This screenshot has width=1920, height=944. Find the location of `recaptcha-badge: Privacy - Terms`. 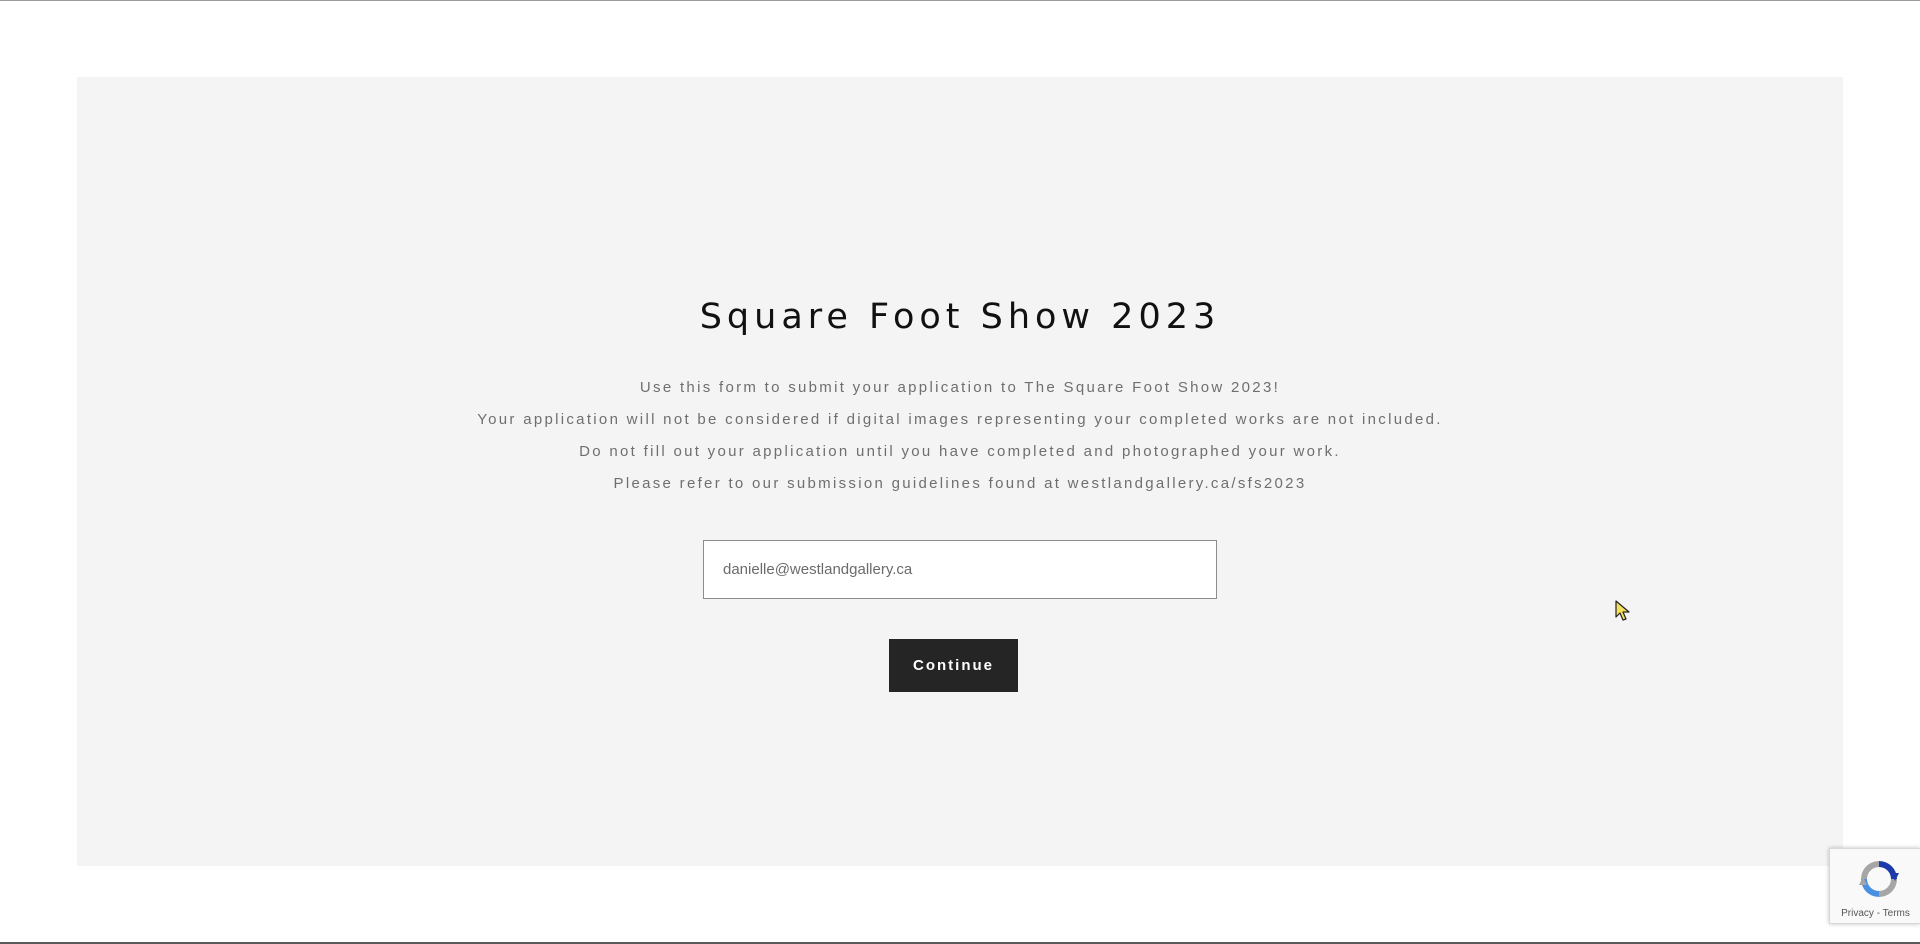

recaptcha-badge: Privacy - Terms is located at coordinates (1874, 886).